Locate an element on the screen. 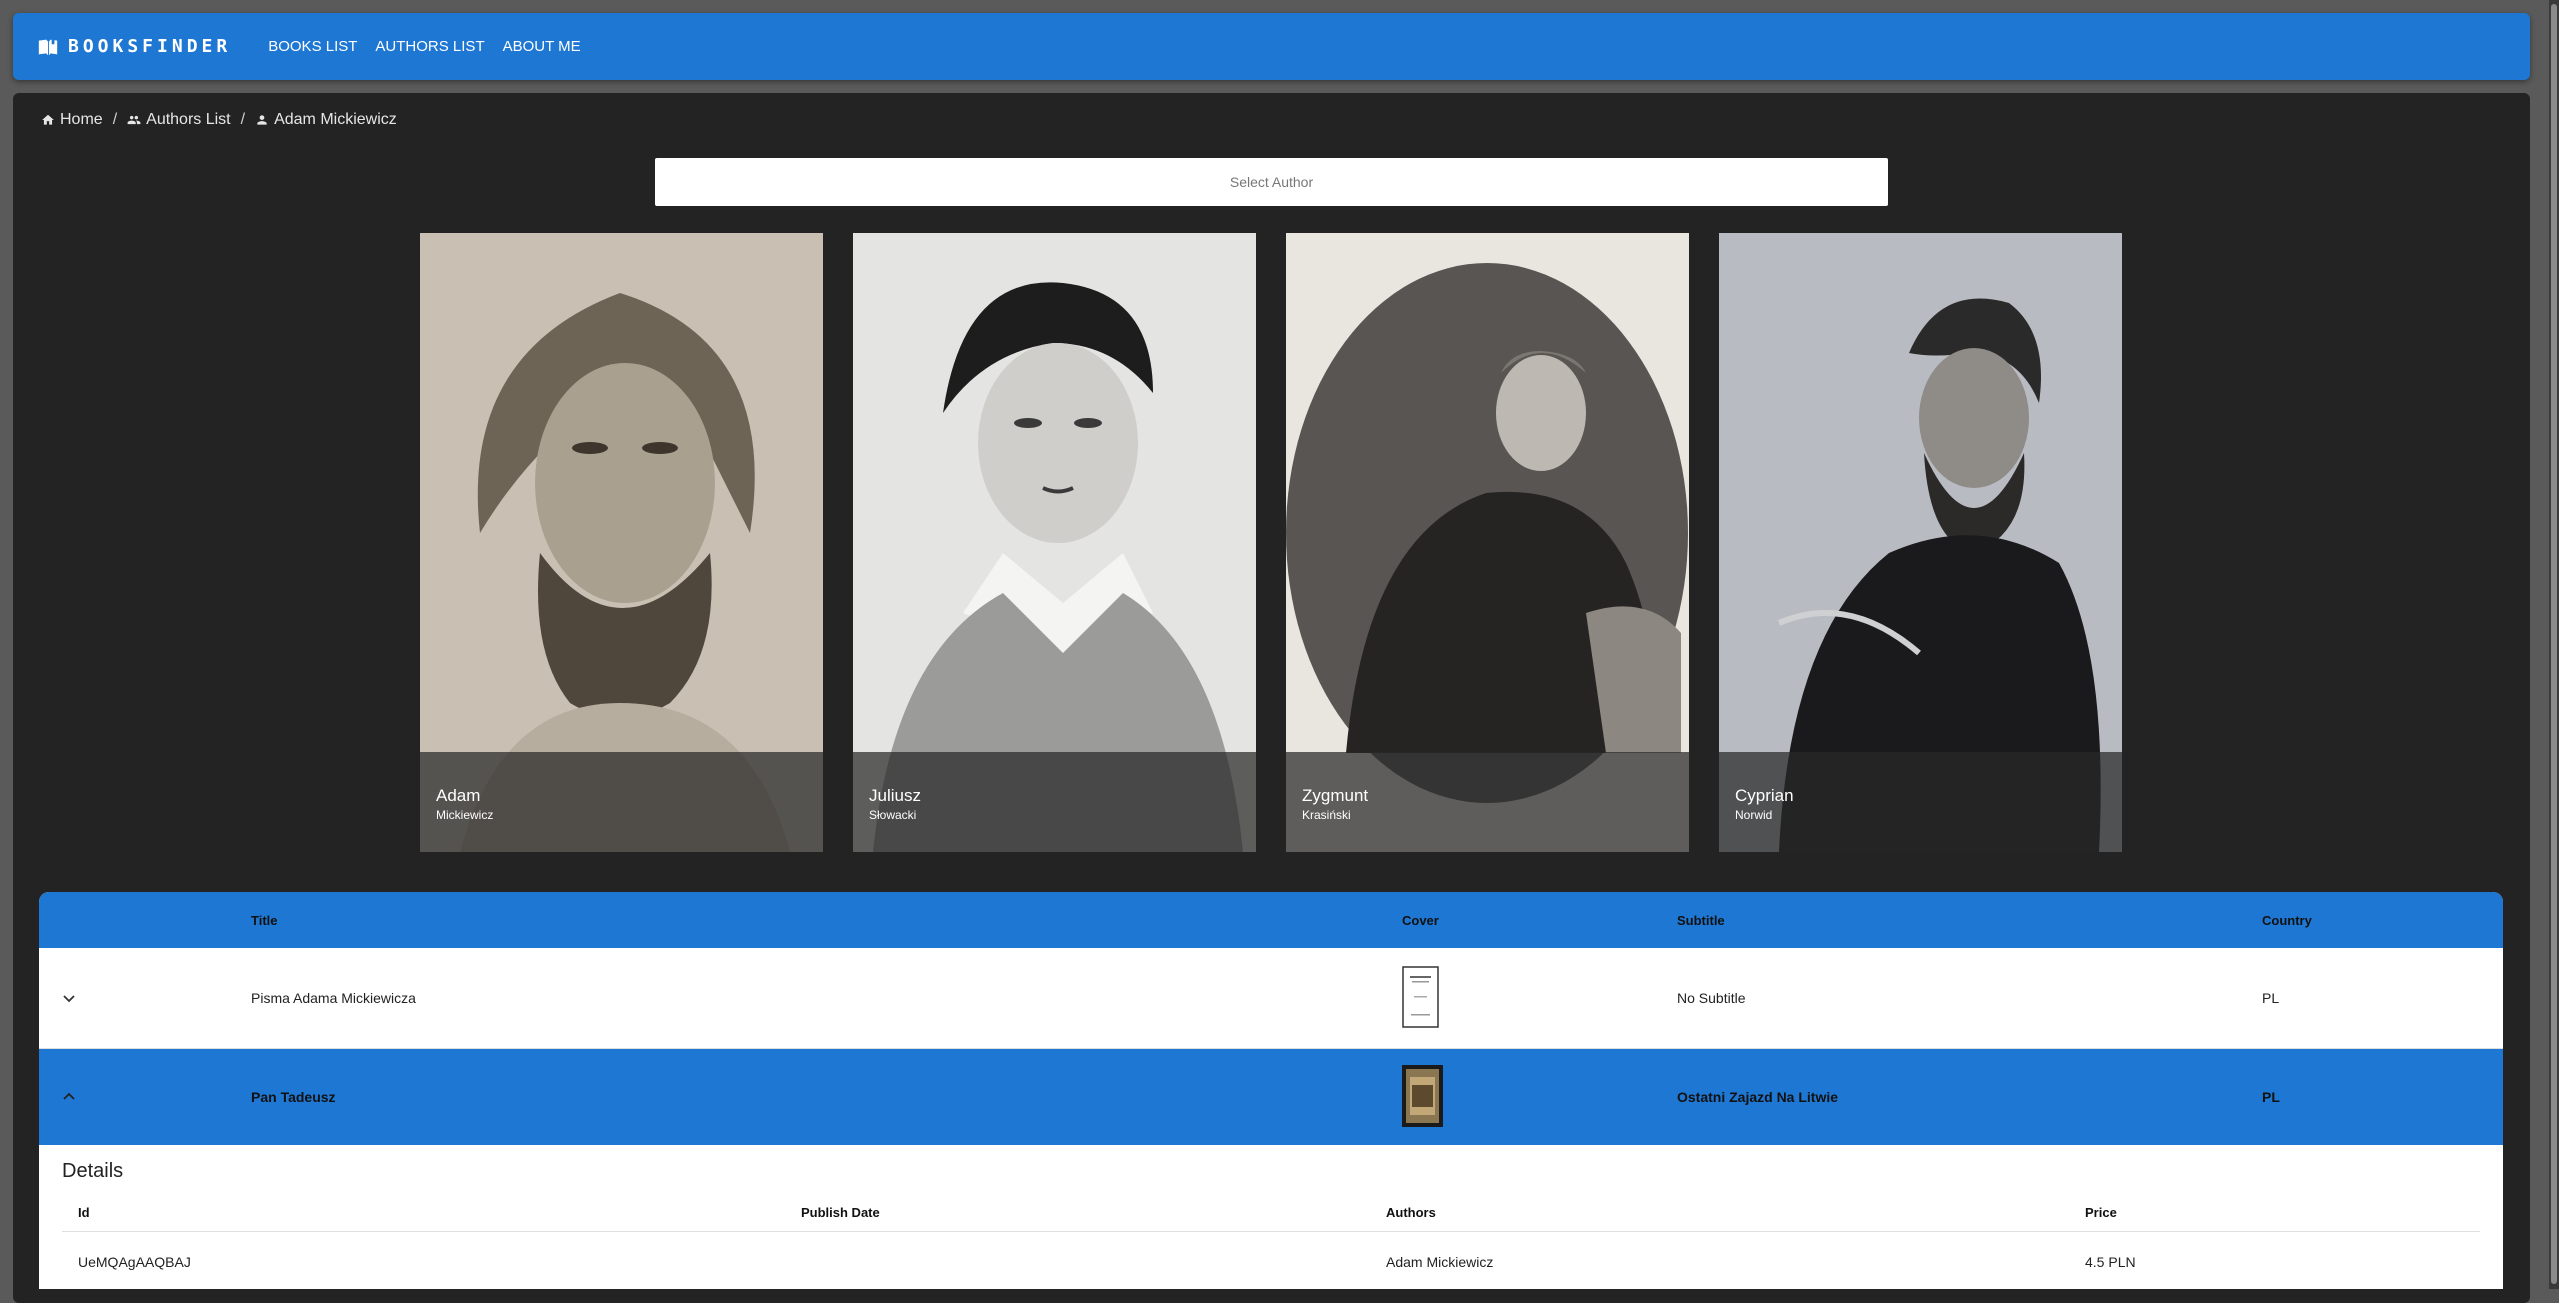 The image size is (2559, 1303). author-card-norwid: Cyprian Norwid is located at coordinates (1920, 542).